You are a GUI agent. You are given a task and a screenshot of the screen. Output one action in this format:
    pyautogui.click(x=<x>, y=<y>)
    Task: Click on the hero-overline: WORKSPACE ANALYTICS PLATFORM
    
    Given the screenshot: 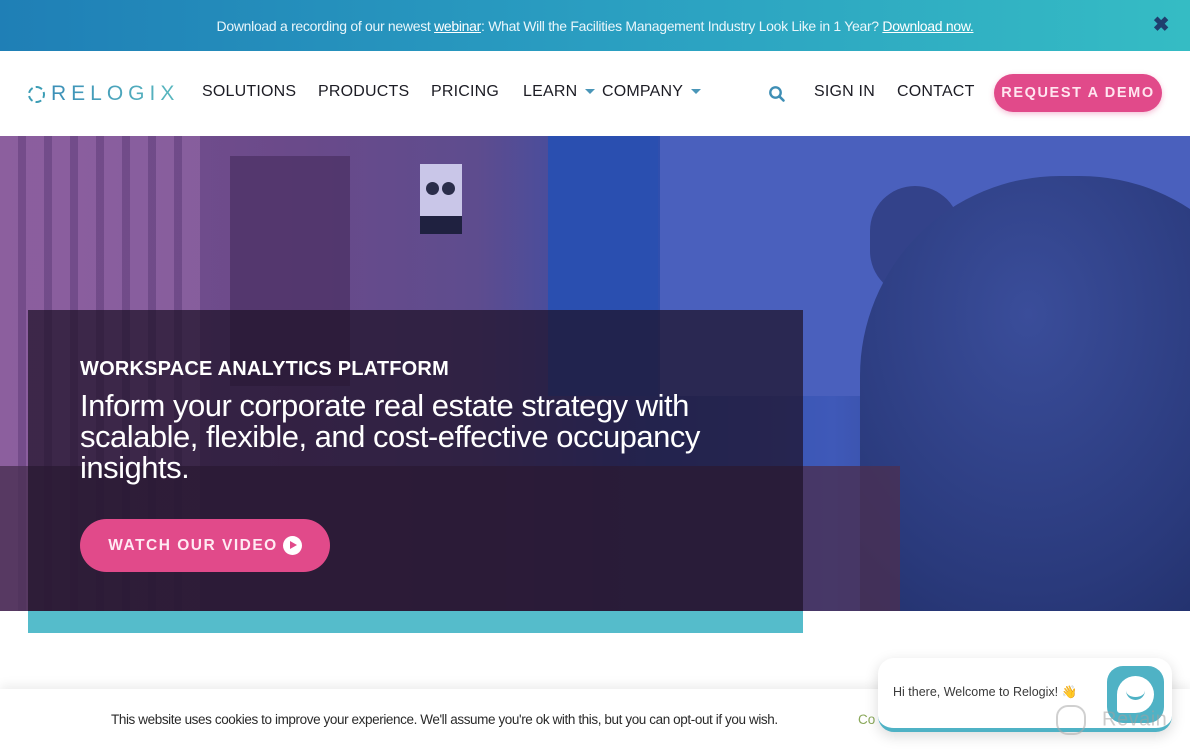 What is the action you would take?
    pyautogui.click(x=264, y=369)
    